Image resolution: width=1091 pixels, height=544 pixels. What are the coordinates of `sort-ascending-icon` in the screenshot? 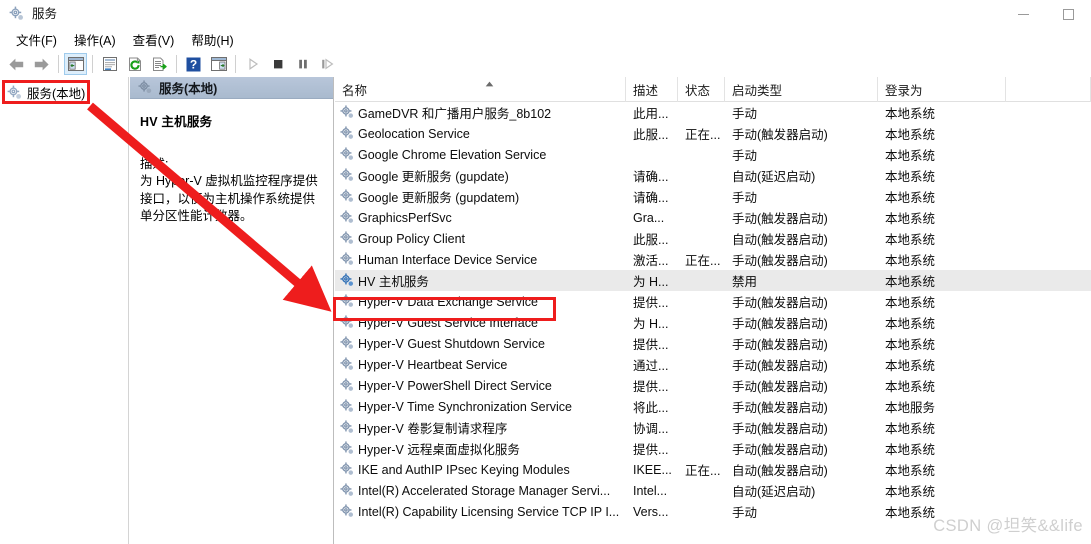 It's located at (489, 84).